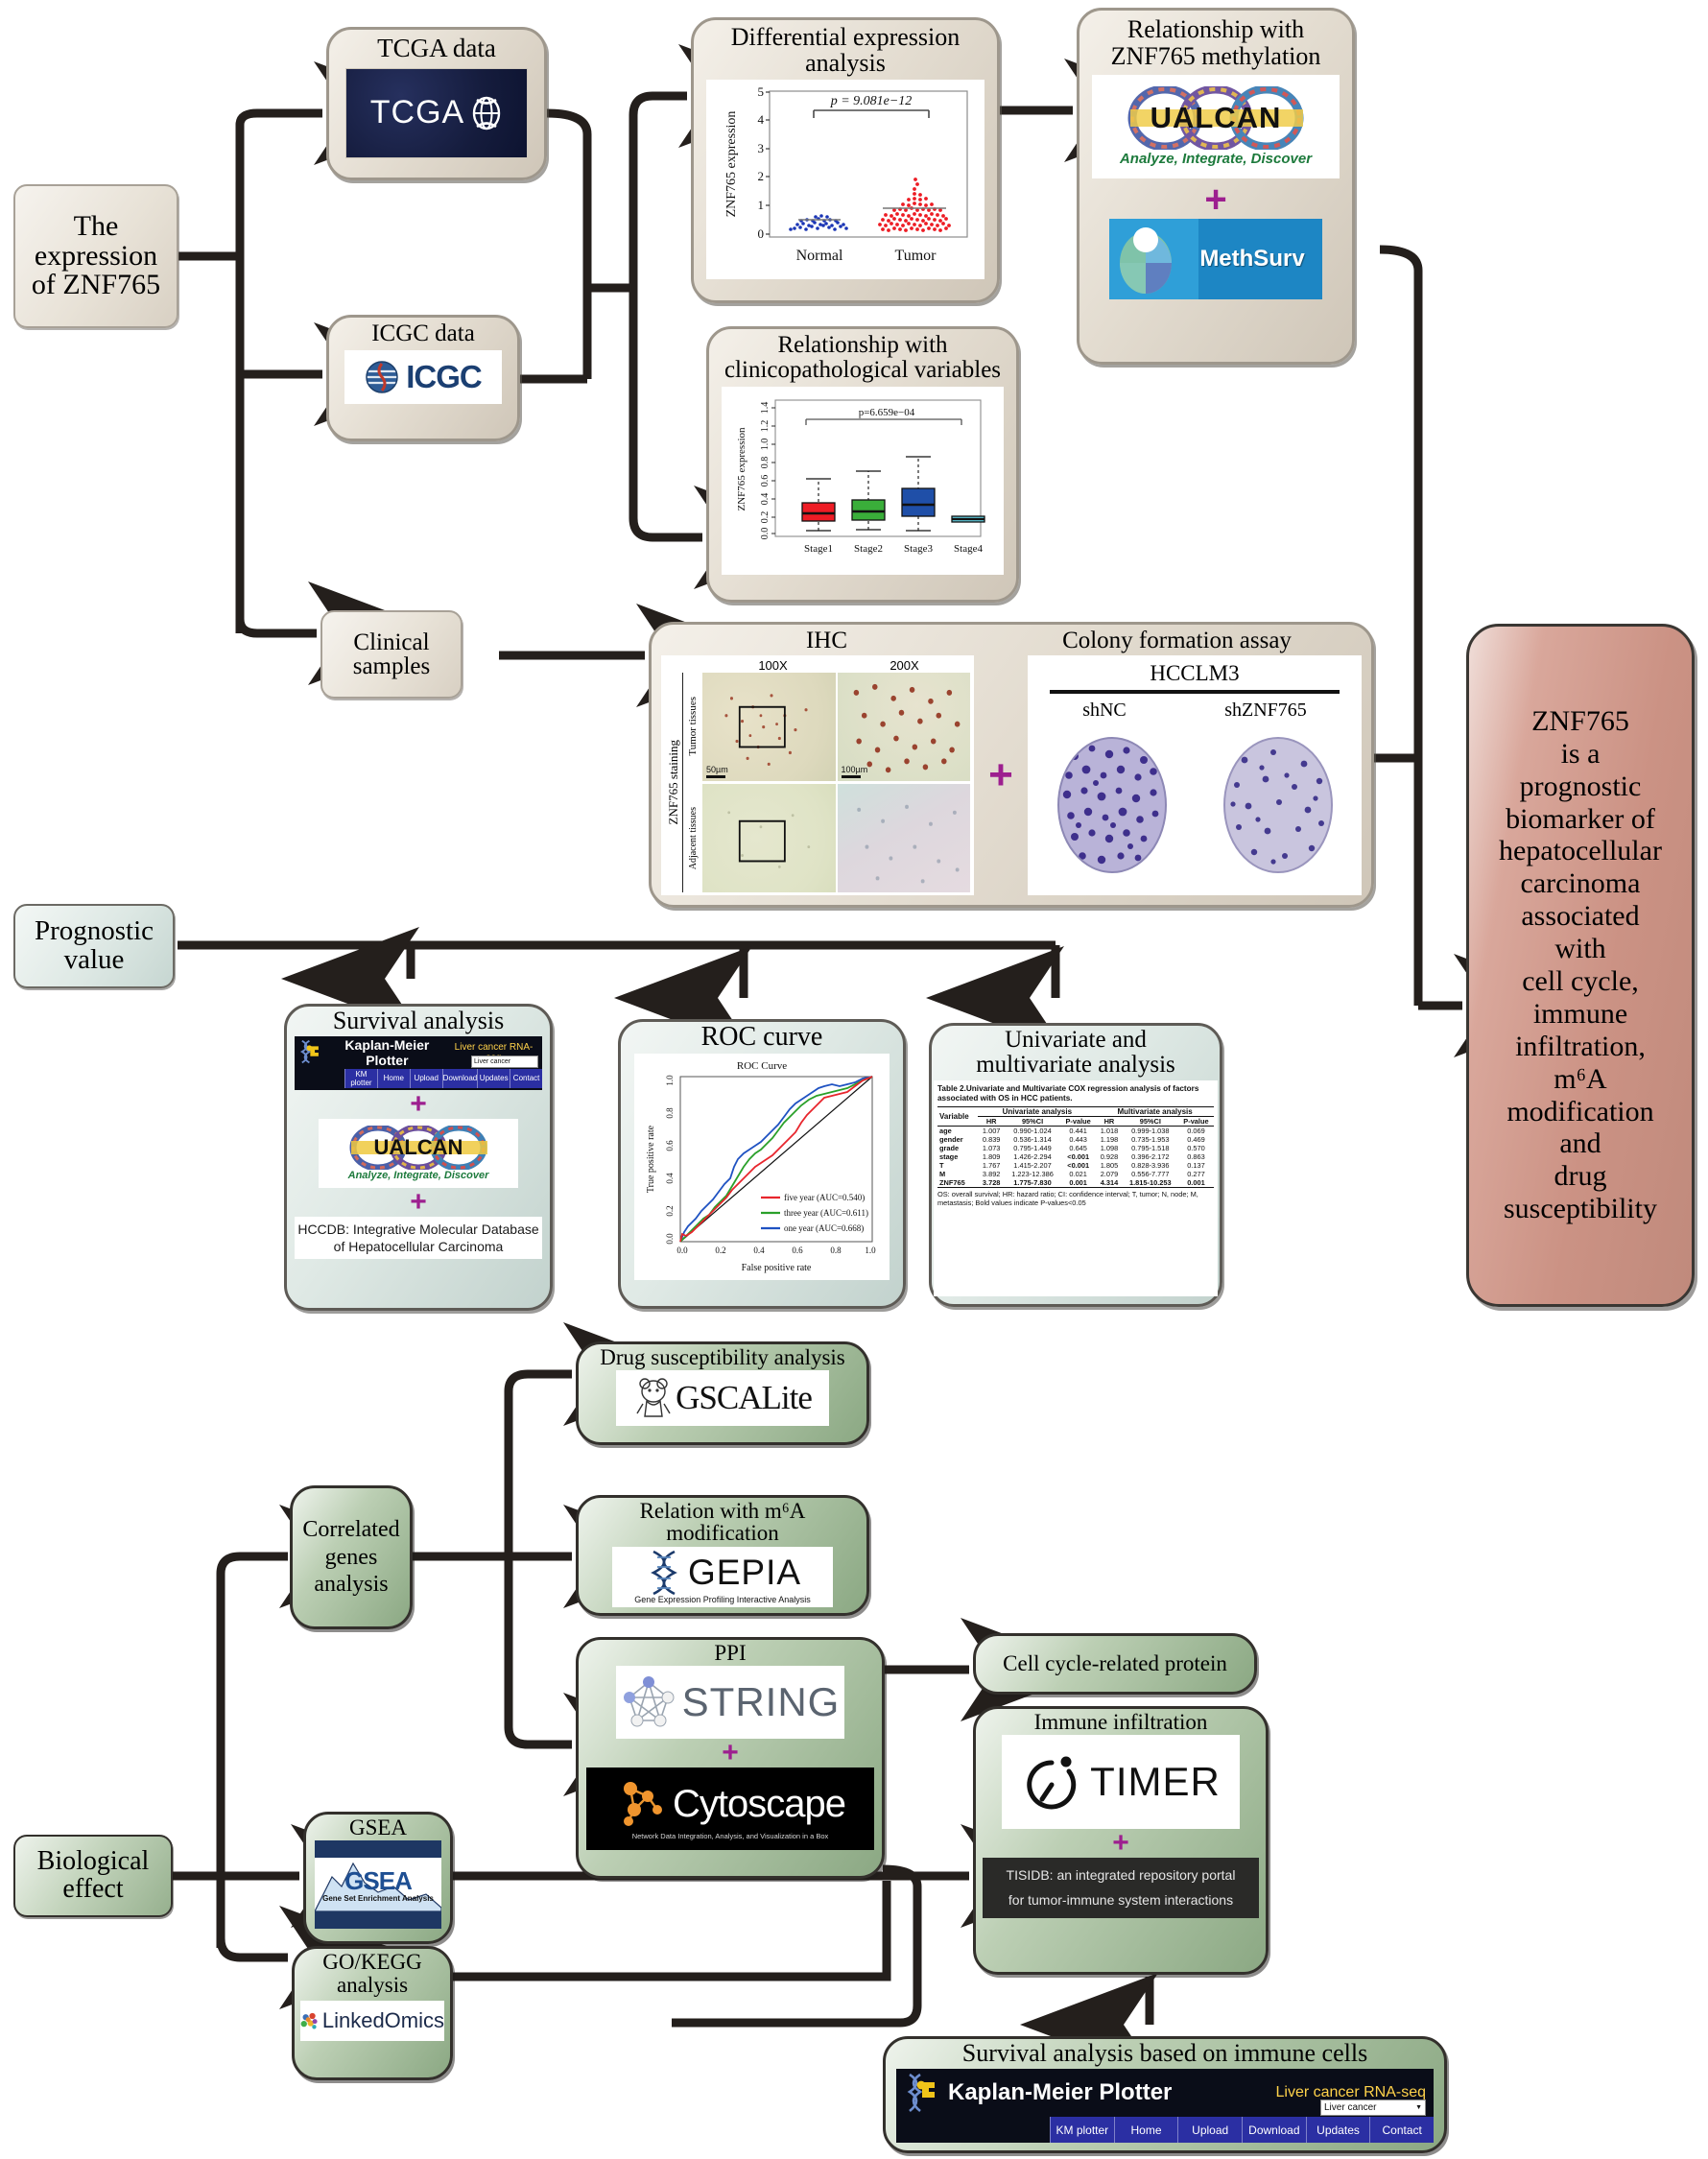  Describe the element at coordinates (436, 48) in the screenshot. I see `tcga-title: TCGA data` at that location.